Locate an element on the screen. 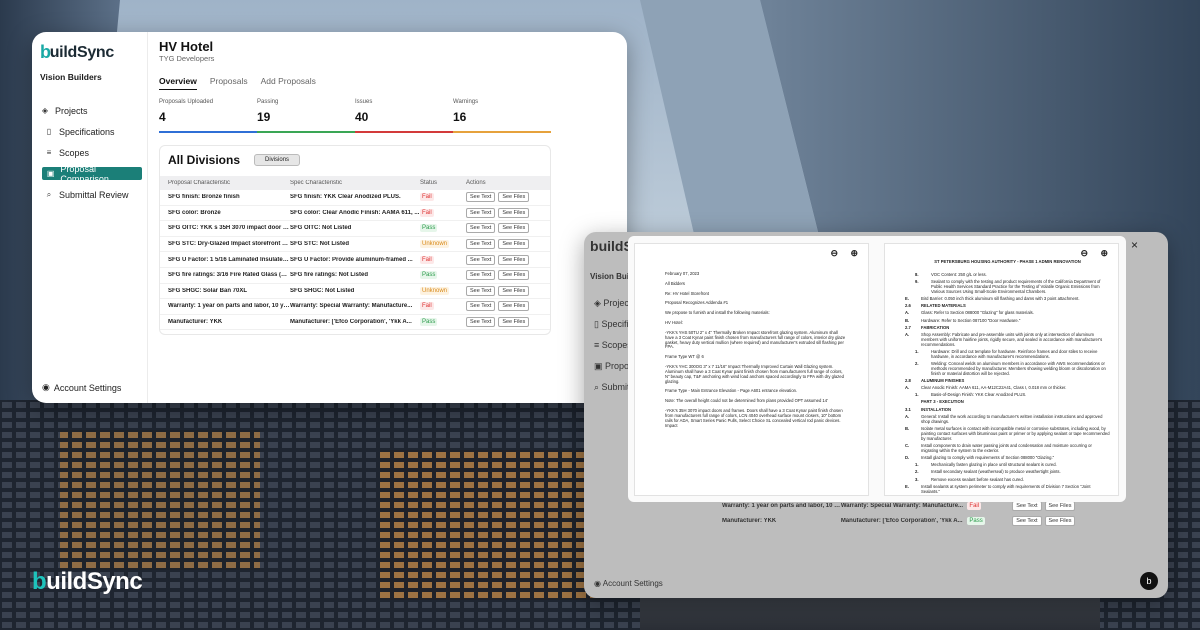 This screenshot has height=630, width=1200. stat-value: 16 is located at coordinates (460, 117).